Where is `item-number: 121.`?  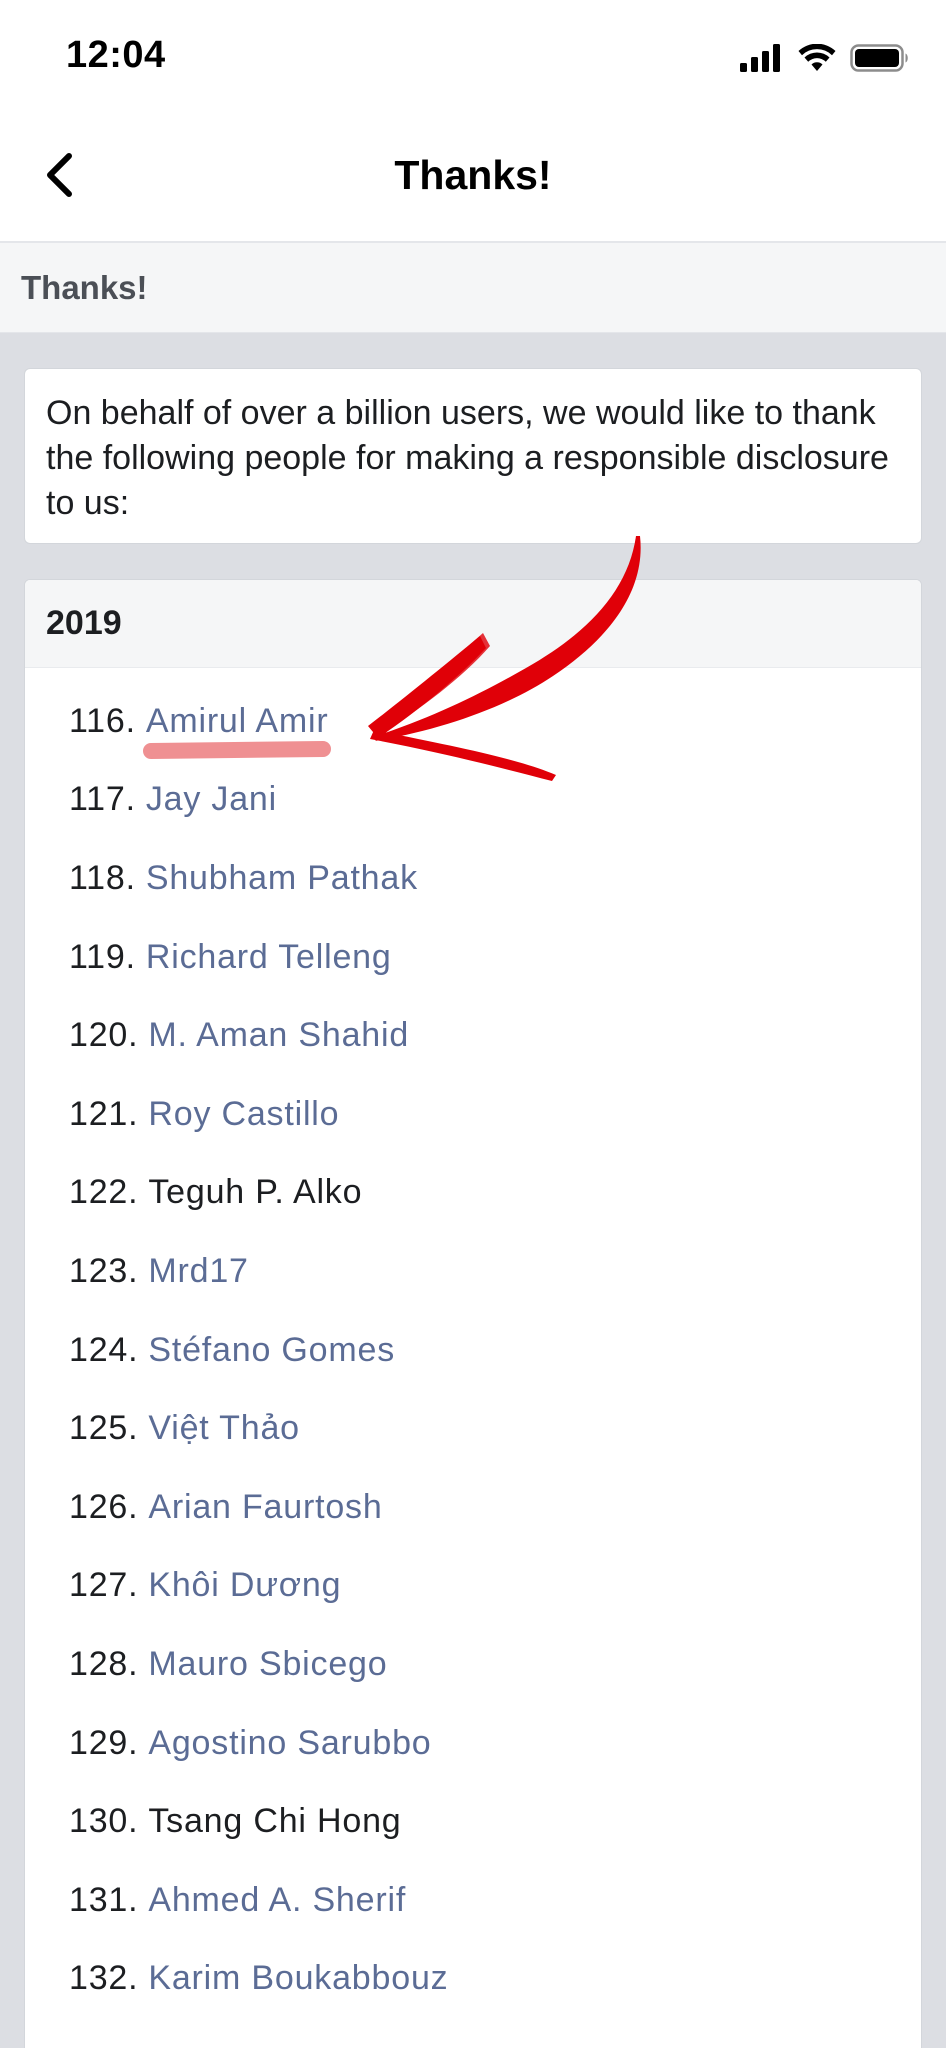 item-number: 121. is located at coordinates (104, 1113).